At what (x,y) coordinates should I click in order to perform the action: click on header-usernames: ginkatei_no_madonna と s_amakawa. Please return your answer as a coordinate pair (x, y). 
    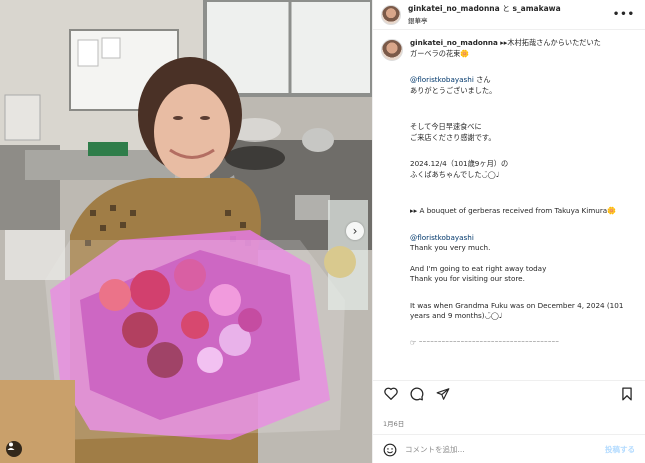
    Looking at the image, I should click on (484, 9).